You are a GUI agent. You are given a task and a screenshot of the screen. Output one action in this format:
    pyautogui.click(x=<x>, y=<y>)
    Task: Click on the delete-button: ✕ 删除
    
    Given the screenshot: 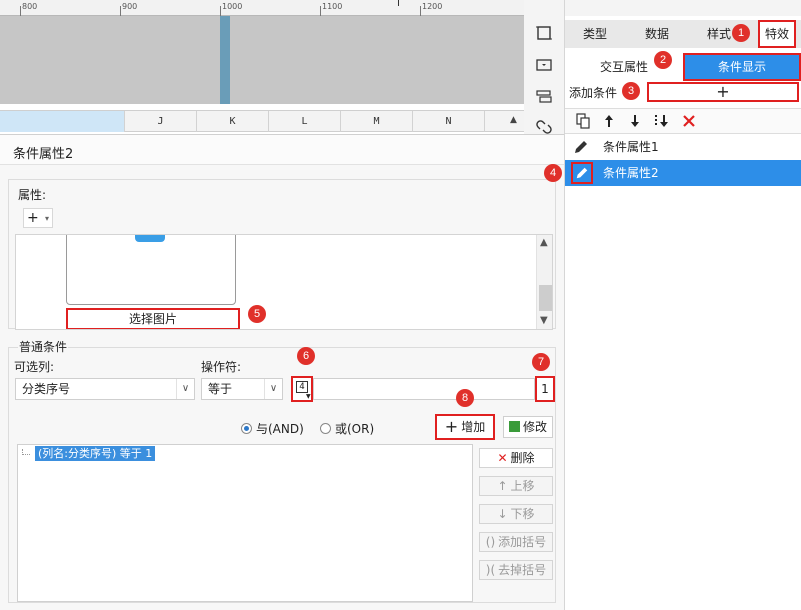 What is the action you would take?
    pyautogui.click(x=516, y=458)
    